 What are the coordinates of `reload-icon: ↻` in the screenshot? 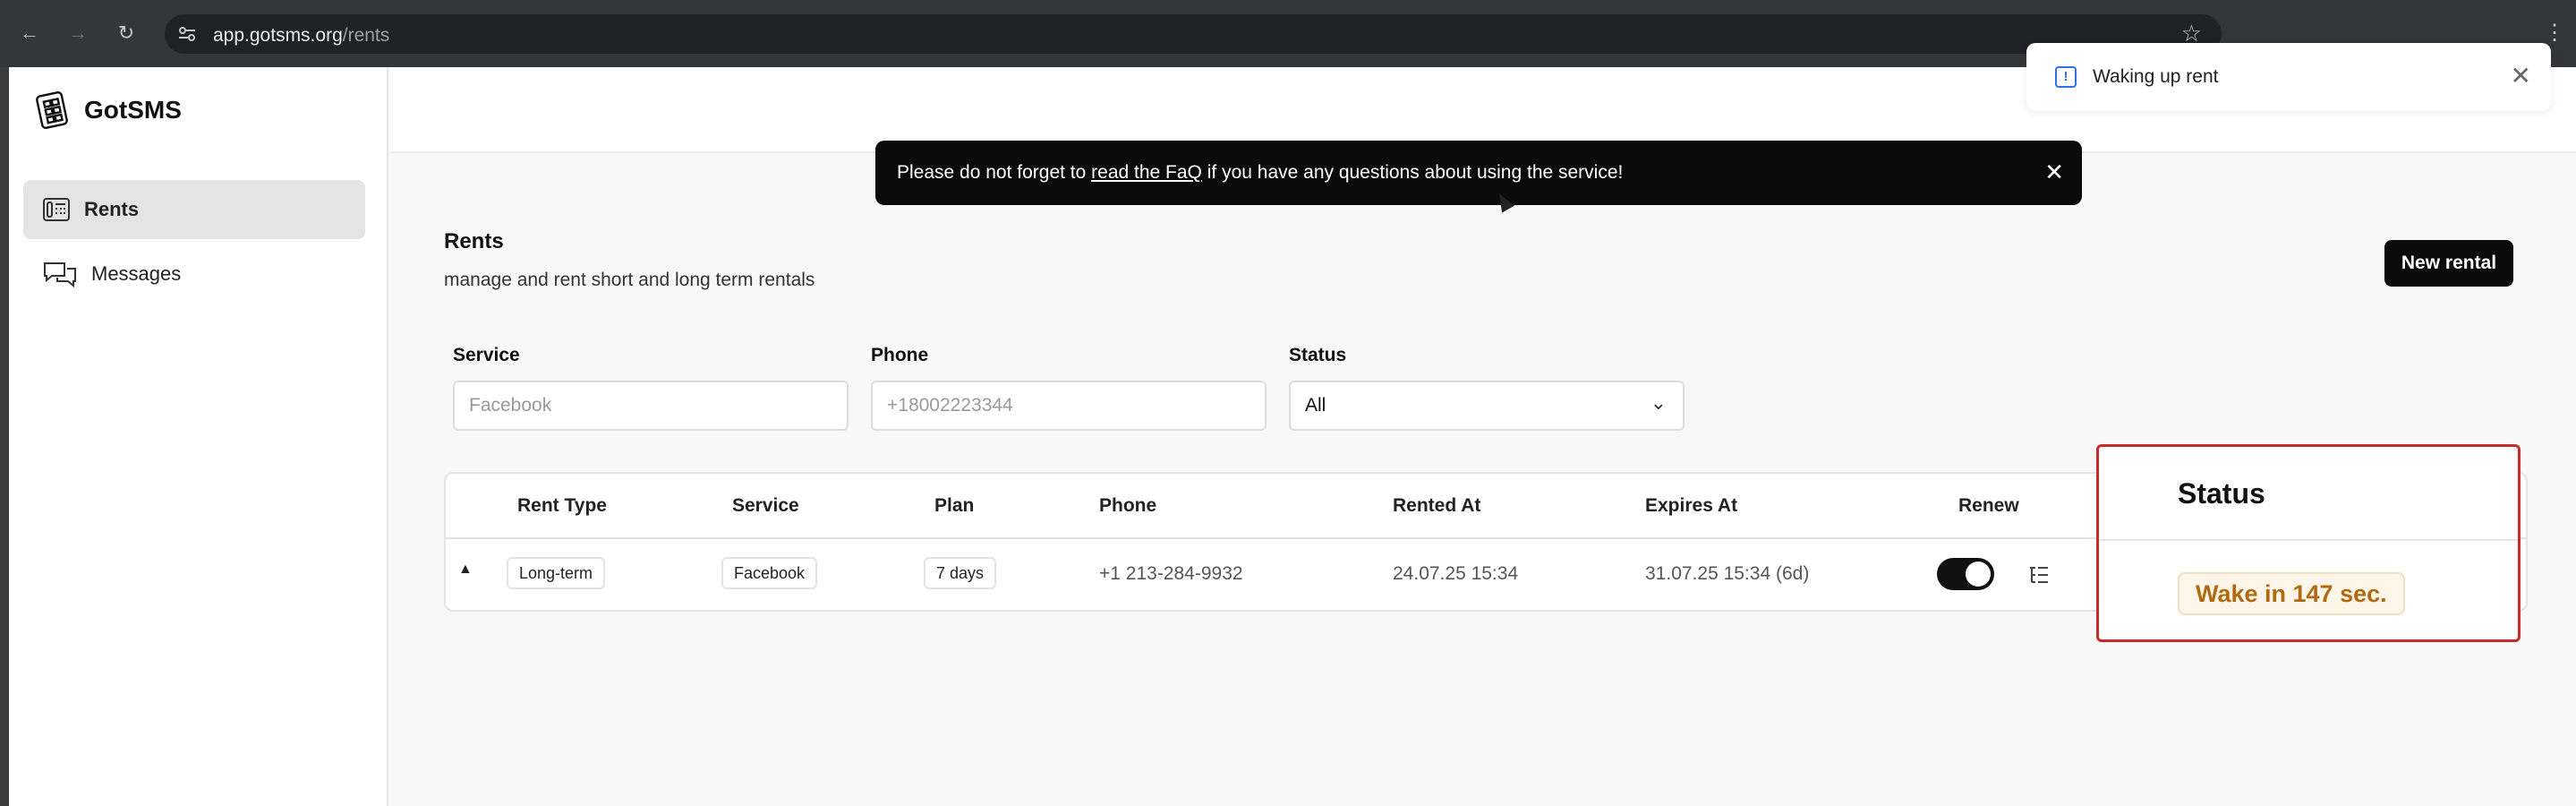 It's located at (126, 34).